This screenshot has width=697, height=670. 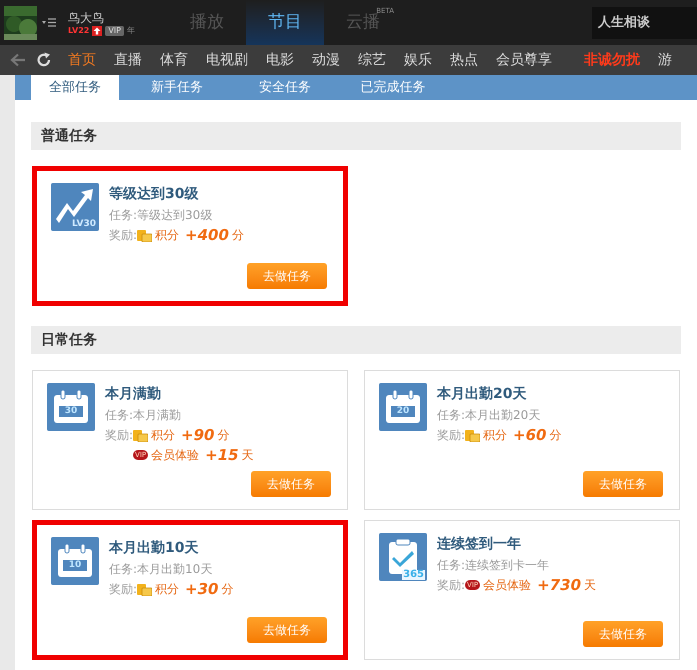 I want to click on reward-amount: +90, so click(x=197, y=435).